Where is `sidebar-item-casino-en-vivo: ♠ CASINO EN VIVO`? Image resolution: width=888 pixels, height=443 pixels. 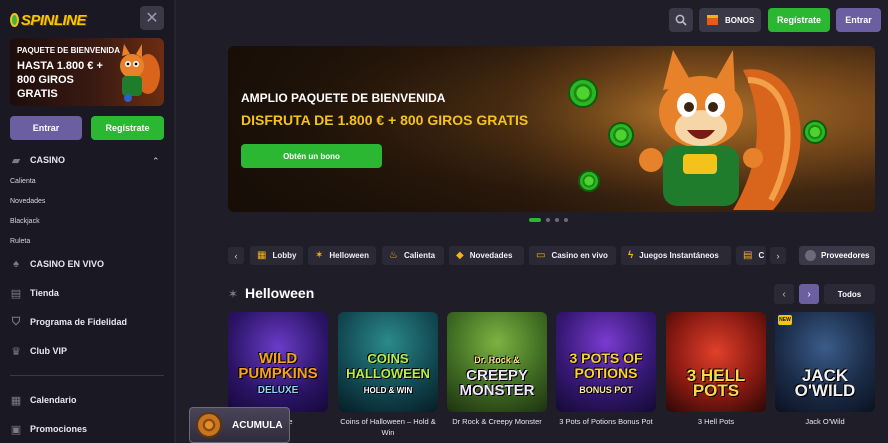
sidebar-item-casino-en-vivo: ♠ CASINO EN VIVO is located at coordinates (57, 264).